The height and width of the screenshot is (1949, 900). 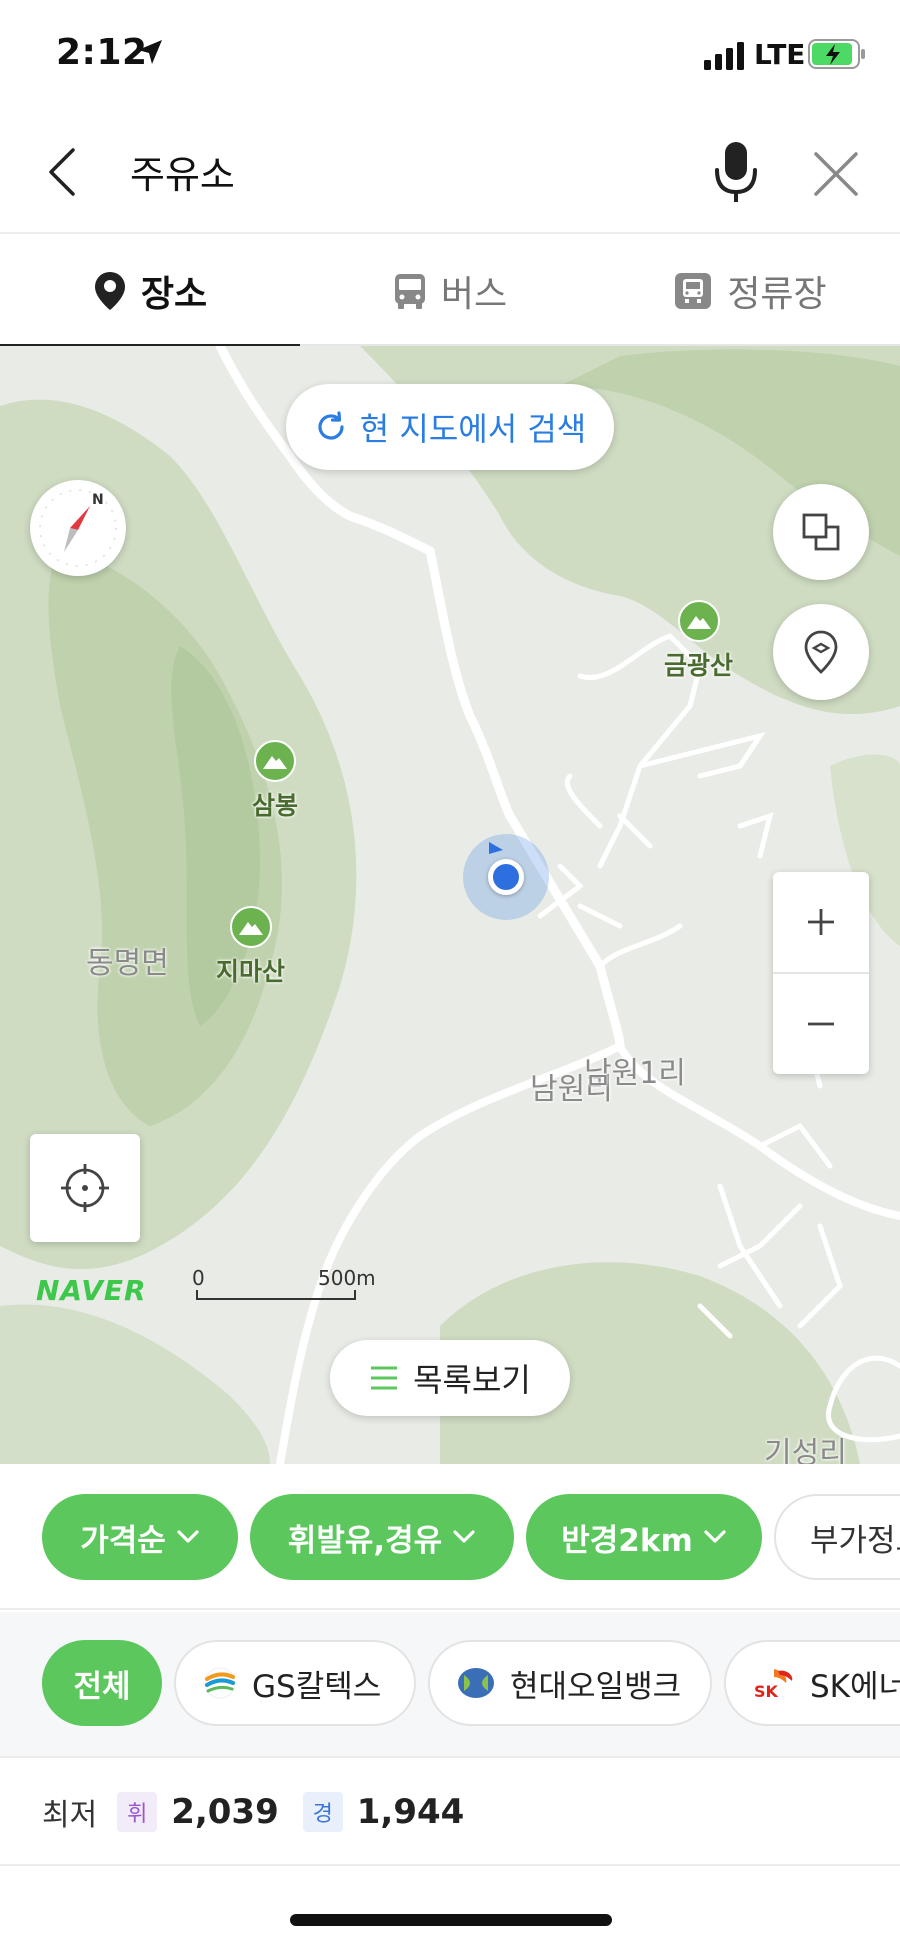 I want to click on crosshair-icon, so click(x=85, y=1188).